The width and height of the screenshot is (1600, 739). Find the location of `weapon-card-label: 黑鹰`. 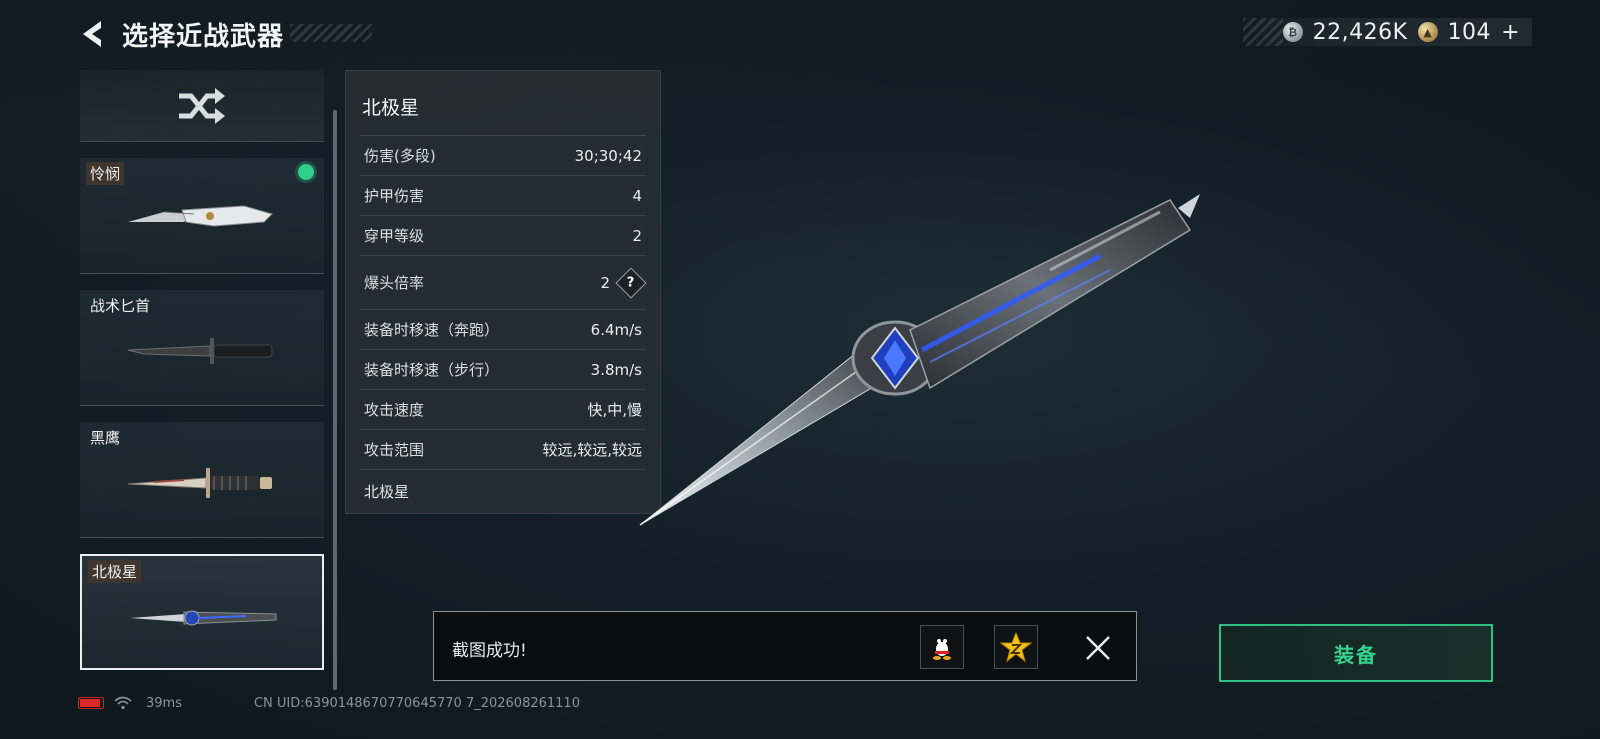

weapon-card-label: 黑鹰 is located at coordinates (105, 438).